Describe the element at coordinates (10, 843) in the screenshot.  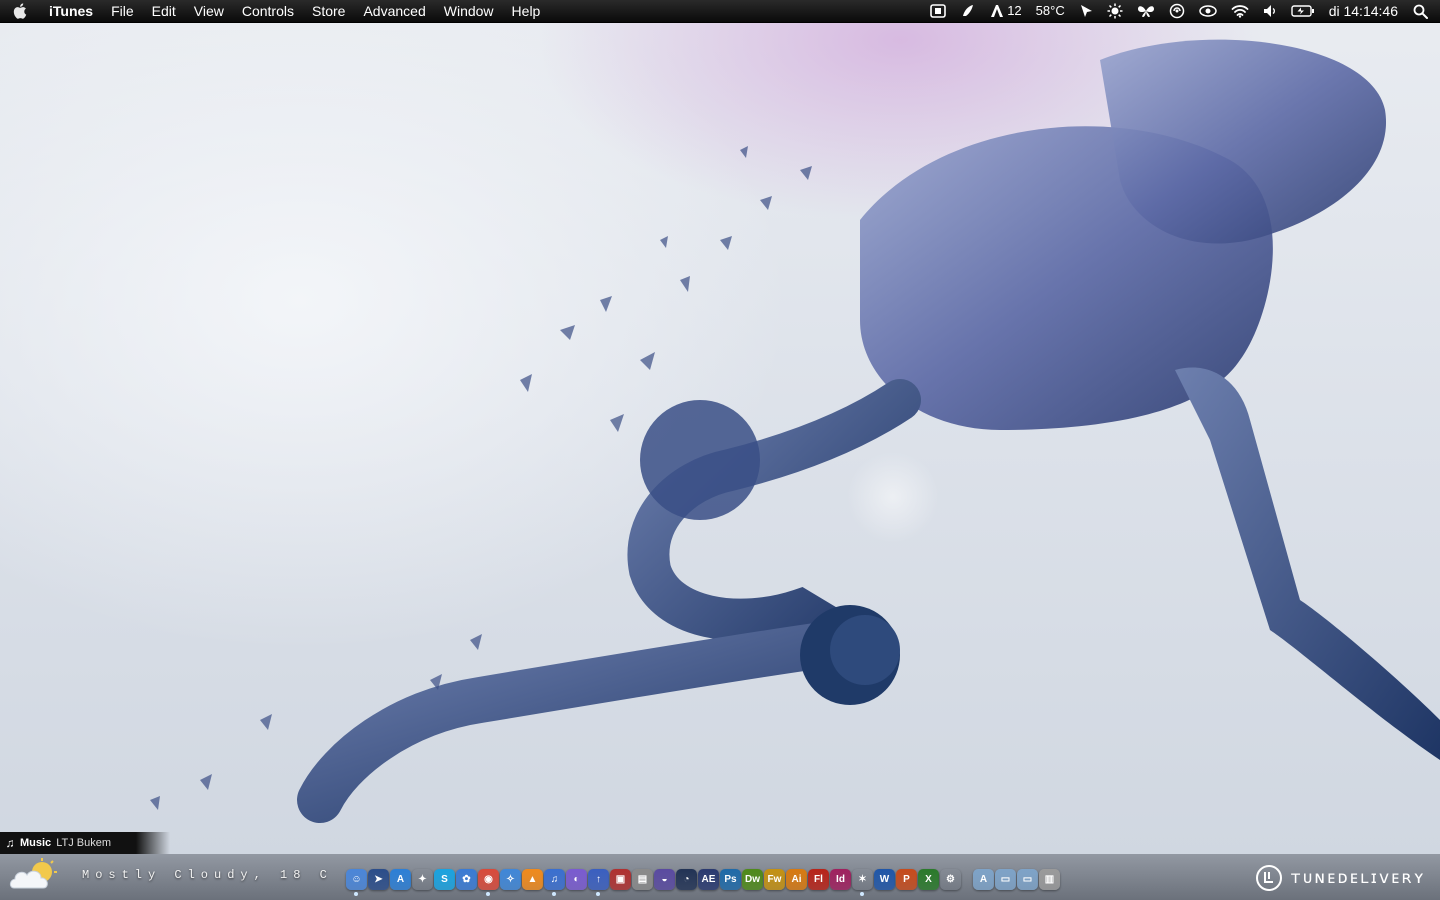
I see `music-note-icon: ♫` at that location.